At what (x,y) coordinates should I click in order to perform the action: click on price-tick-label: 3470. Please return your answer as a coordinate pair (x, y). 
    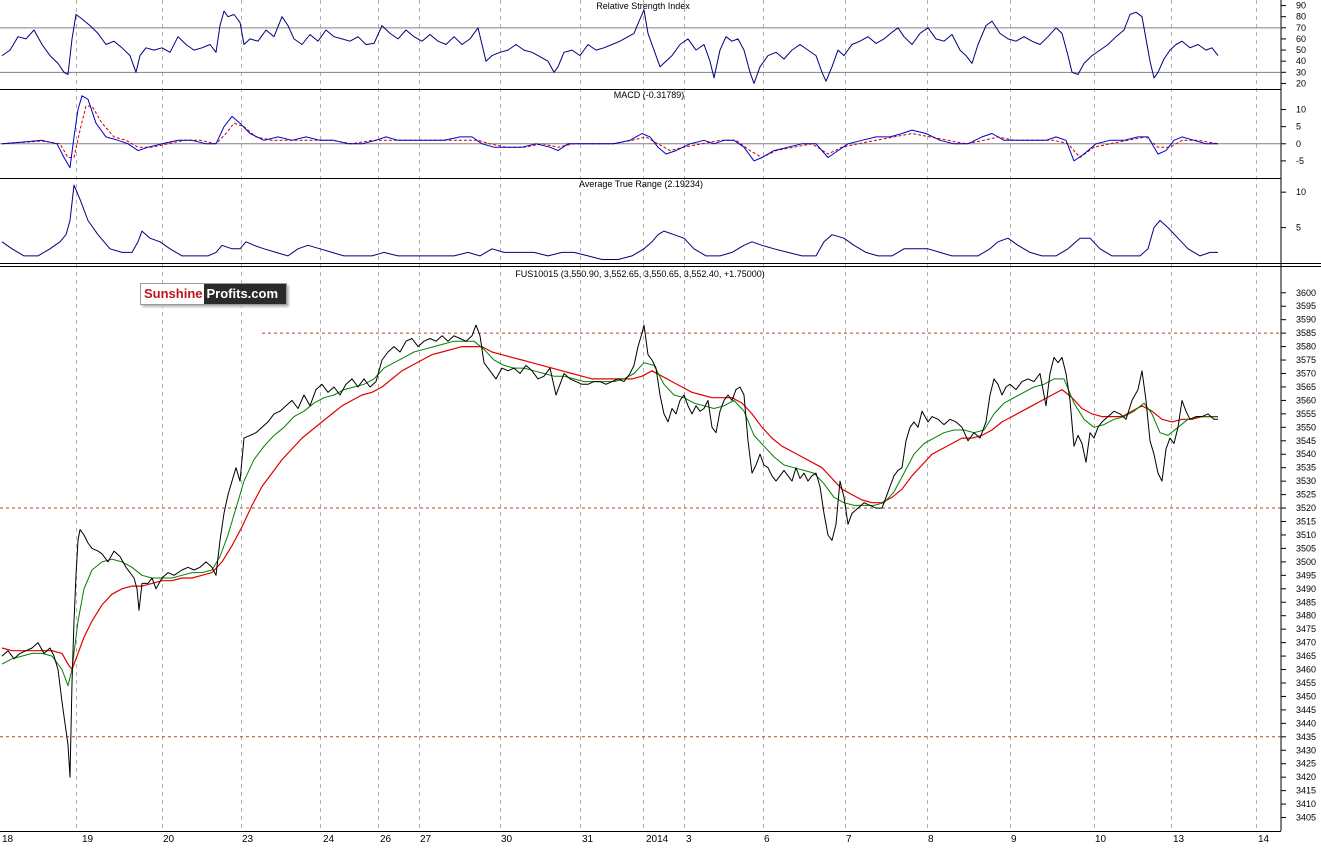
    Looking at the image, I should click on (1306, 643).